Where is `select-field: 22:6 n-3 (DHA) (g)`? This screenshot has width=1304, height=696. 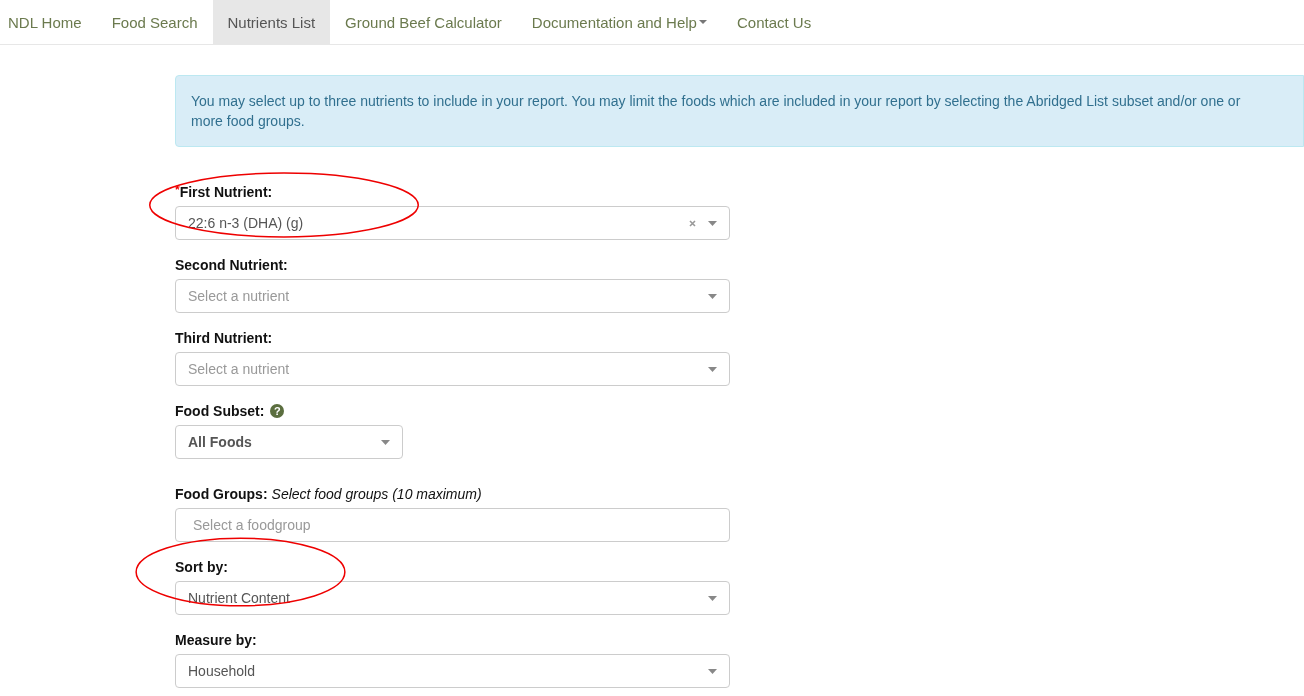 select-field: 22:6 n-3 (DHA) (g) is located at coordinates (452, 223).